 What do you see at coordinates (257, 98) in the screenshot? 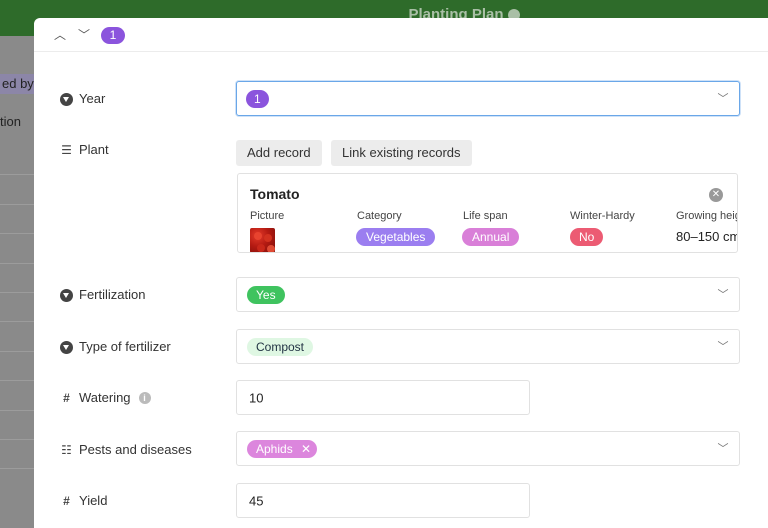
I see `year-value-pill: 1` at bounding box center [257, 98].